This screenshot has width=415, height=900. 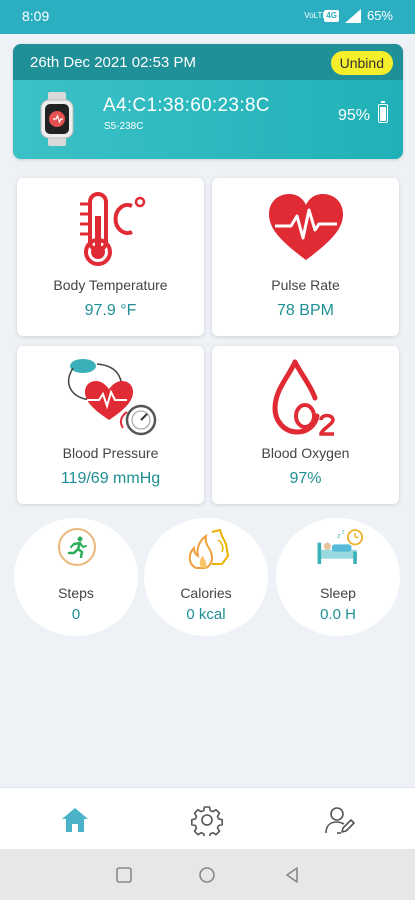 I want to click on metric-label: Blood Pressure, so click(x=110, y=453).